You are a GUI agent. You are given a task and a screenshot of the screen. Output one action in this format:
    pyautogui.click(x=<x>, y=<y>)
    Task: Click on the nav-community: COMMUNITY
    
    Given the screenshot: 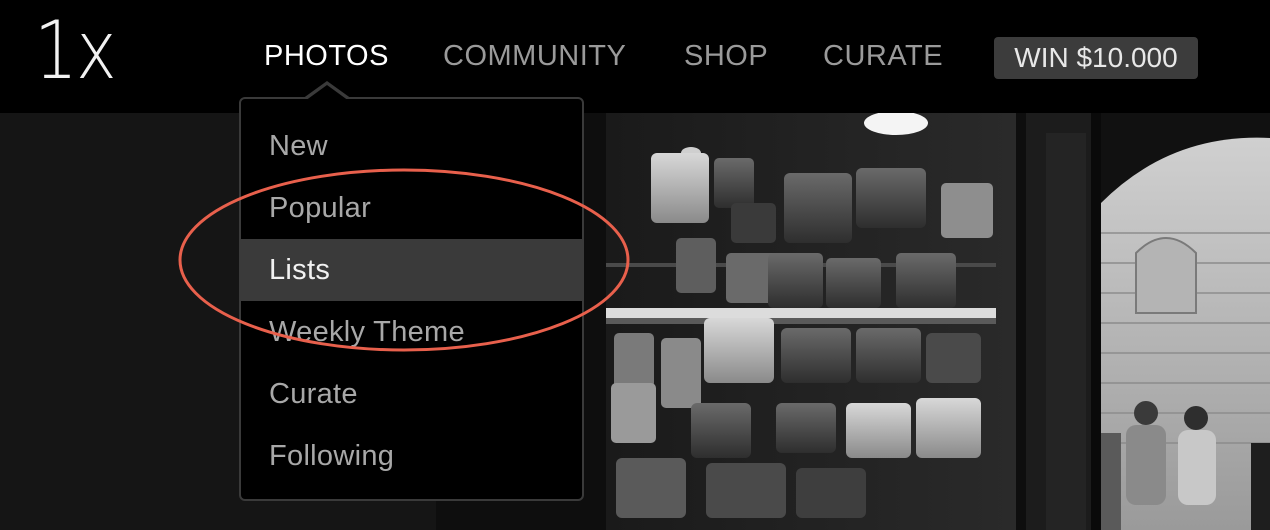 What is the action you would take?
    pyautogui.click(x=534, y=56)
    